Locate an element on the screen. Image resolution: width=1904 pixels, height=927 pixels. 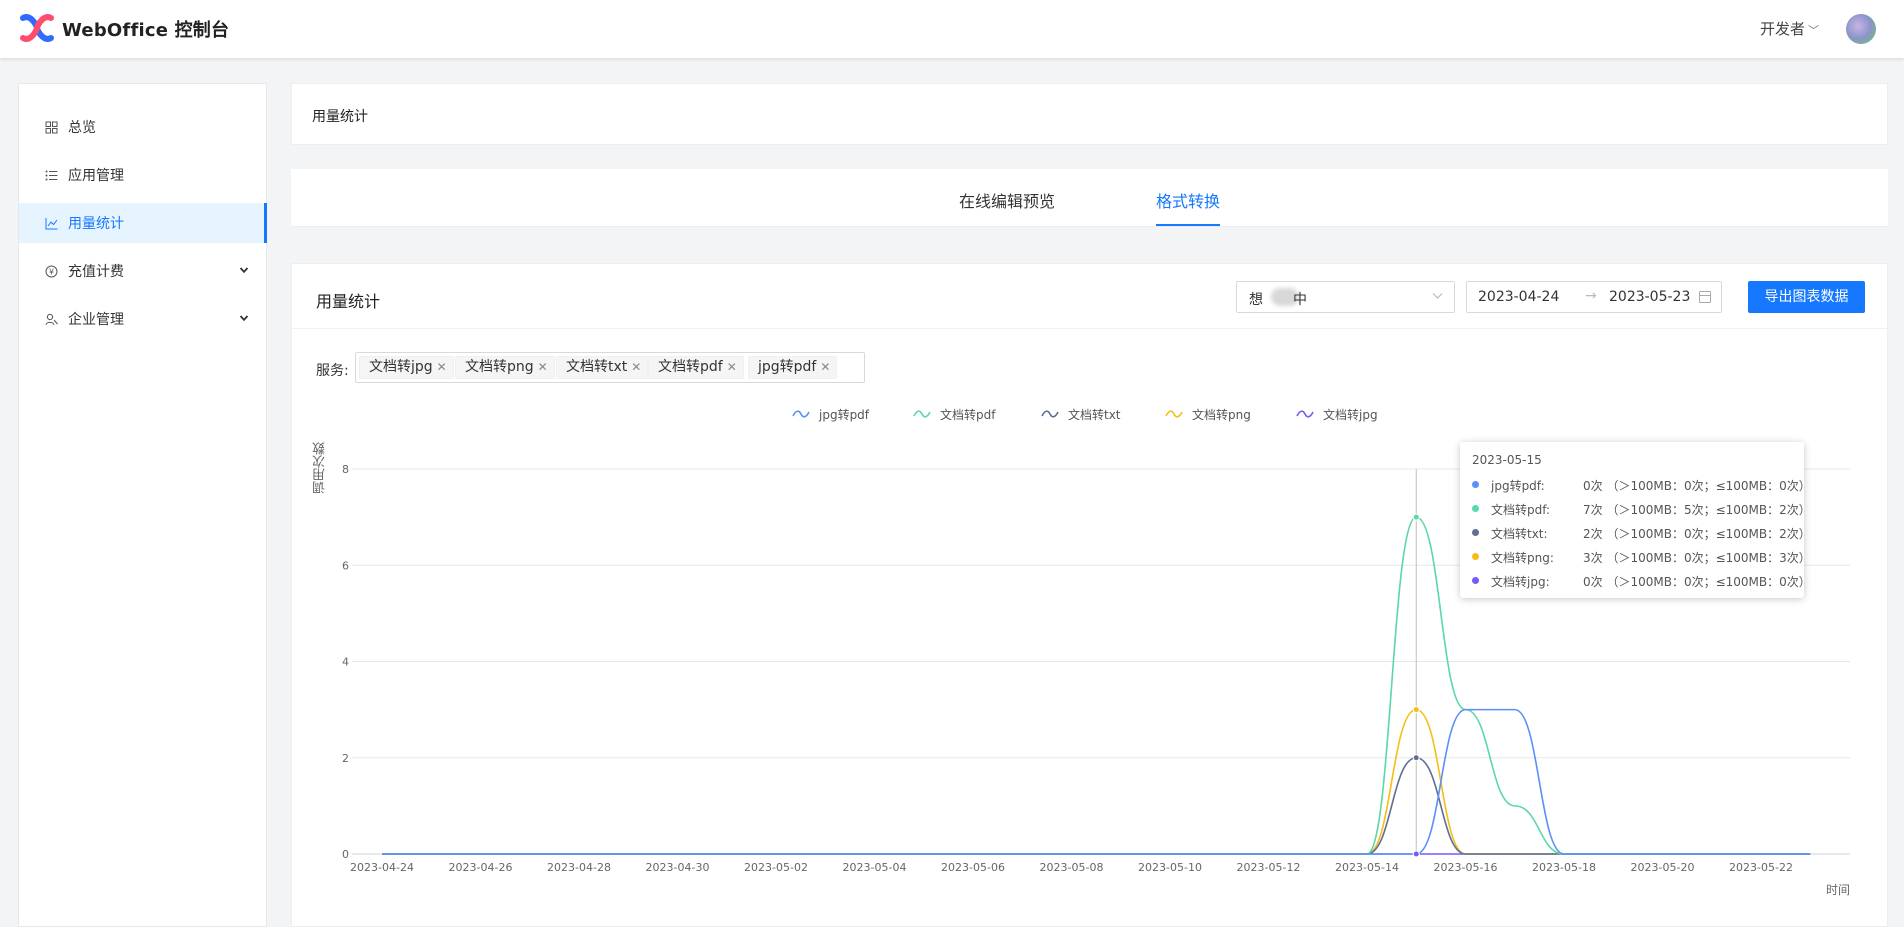
x-tick-label: 2023-04-28 is located at coordinates (579, 867).